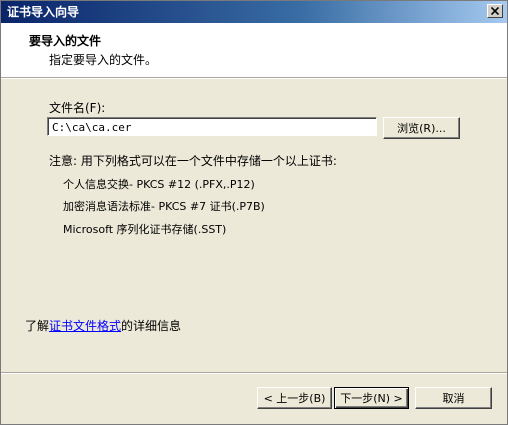 This screenshot has height=425, width=508. I want to click on file-name-label: 文件名(F):, so click(77, 108).